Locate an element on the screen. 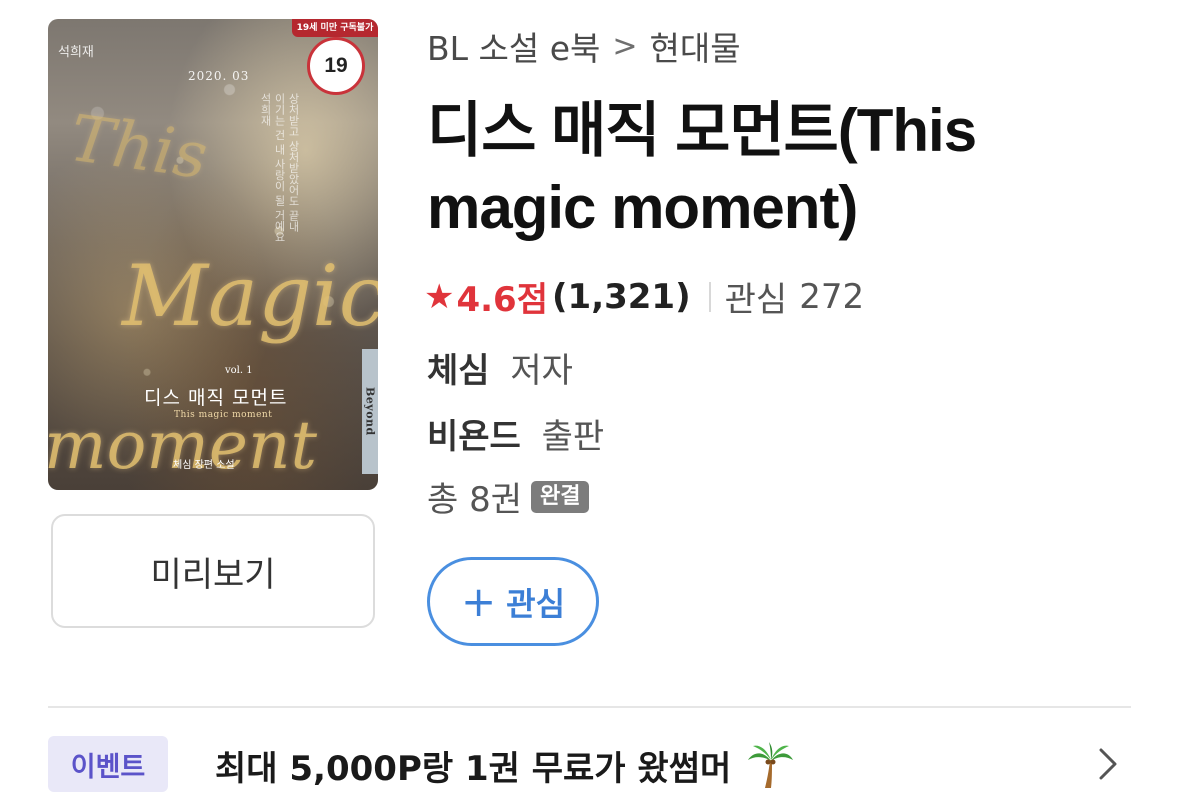 The width and height of the screenshot is (1179, 811). rating-divider is located at coordinates (709, 296).